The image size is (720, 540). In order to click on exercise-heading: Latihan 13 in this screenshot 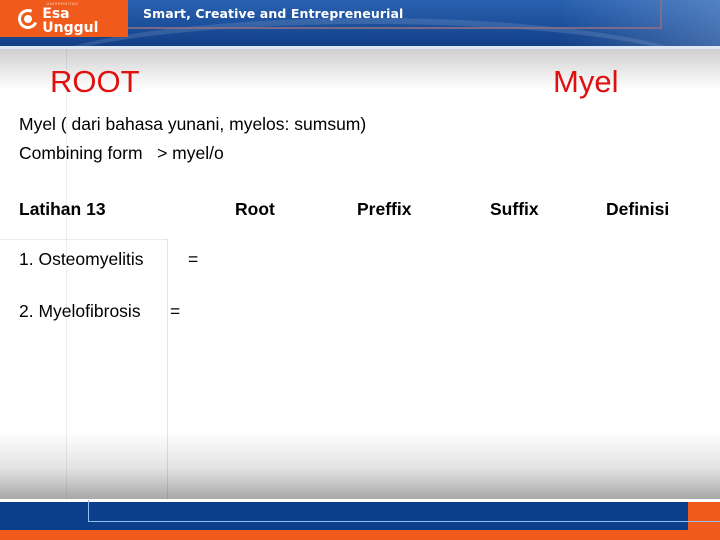, I will do `click(62, 209)`.